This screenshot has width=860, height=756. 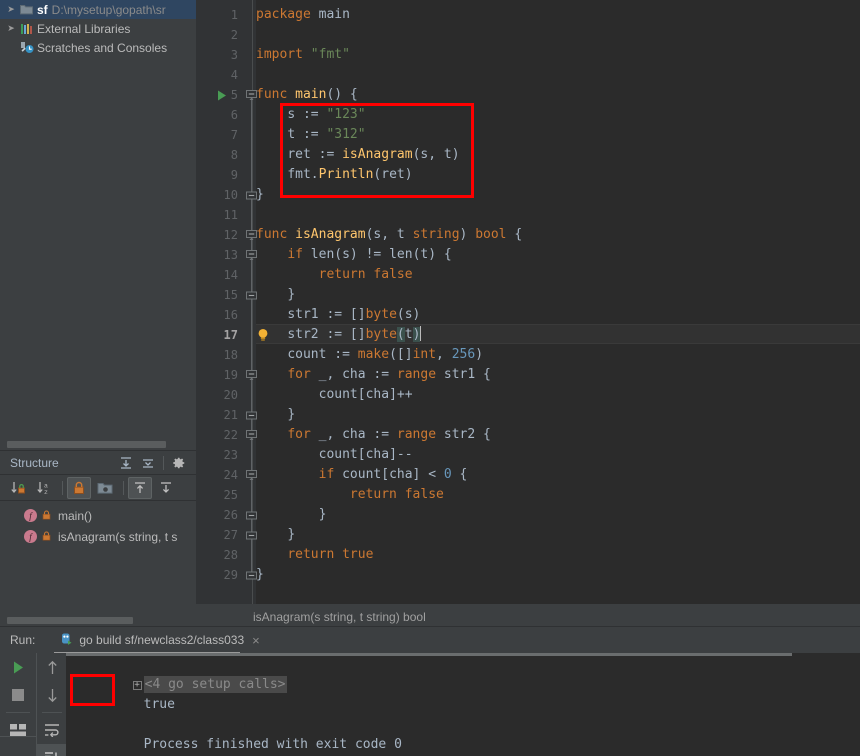 What do you see at coordinates (217, 355) in the screenshot?
I see `line-number: 18` at bounding box center [217, 355].